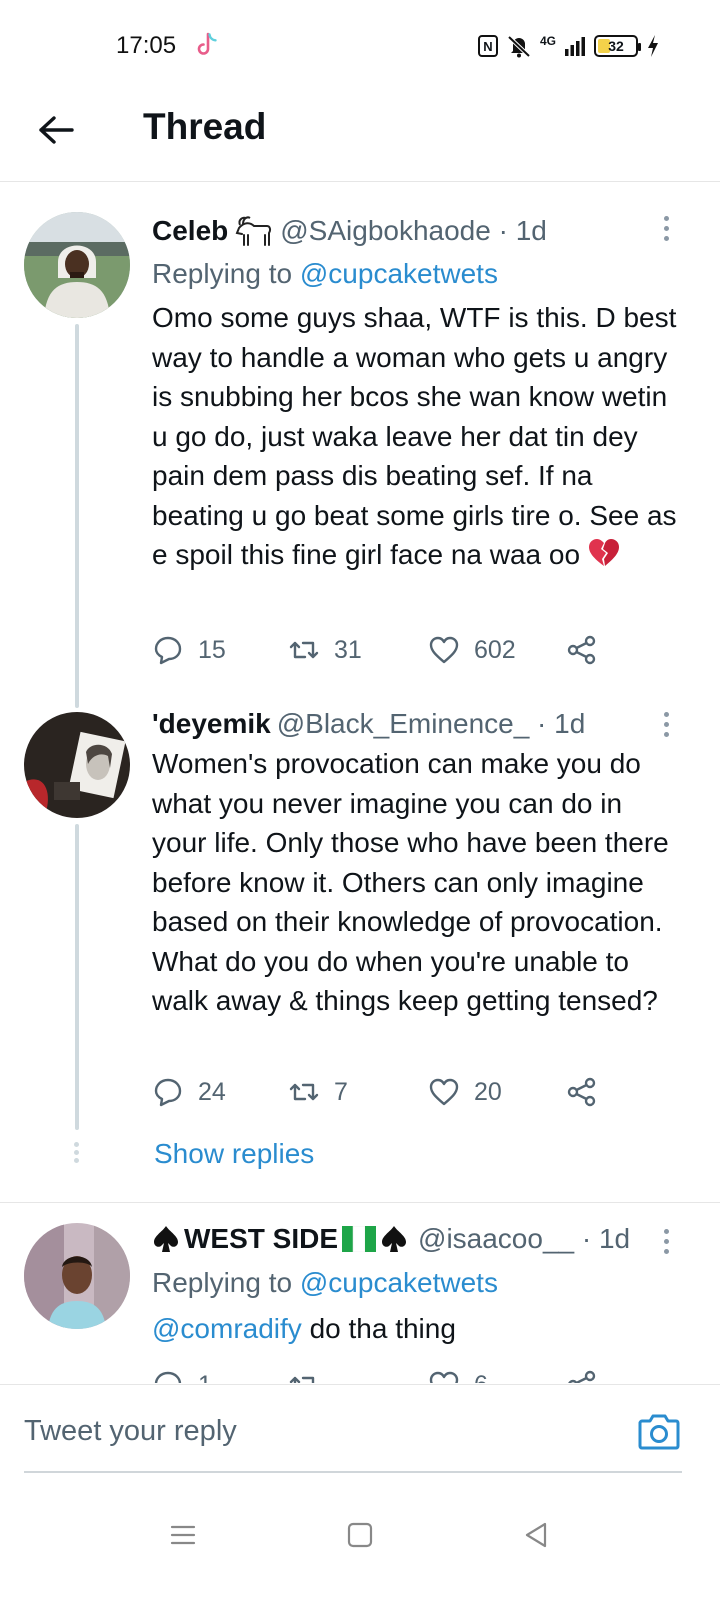  Describe the element at coordinates (253, 231) in the screenshot. I see `goat-icon` at that location.